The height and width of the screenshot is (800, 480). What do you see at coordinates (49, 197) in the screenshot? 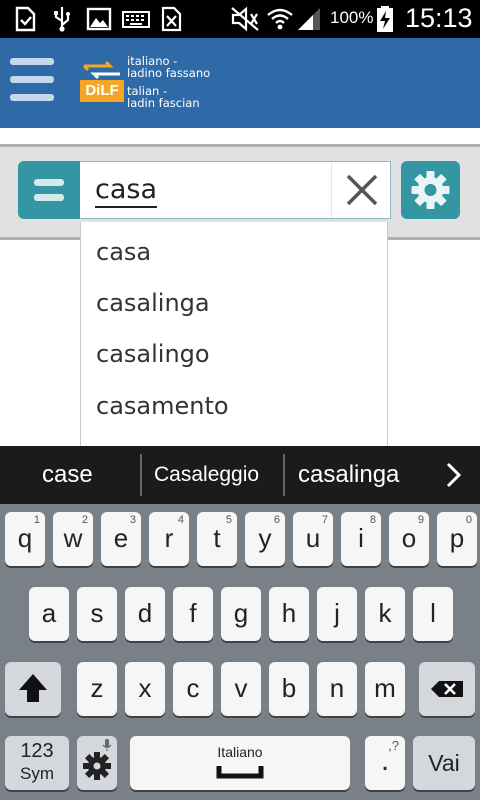
I see `menu-icon-line` at bounding box center [49, 197].